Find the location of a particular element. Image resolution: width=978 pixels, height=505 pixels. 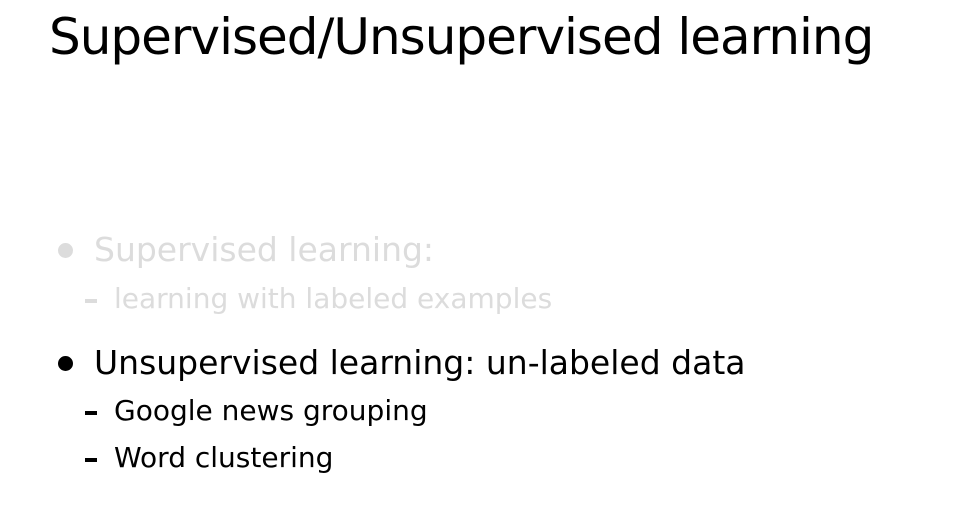

bullet-item-unsupervised: Unsupervised learning: un-labeled data is located at coordinates (420, 362).